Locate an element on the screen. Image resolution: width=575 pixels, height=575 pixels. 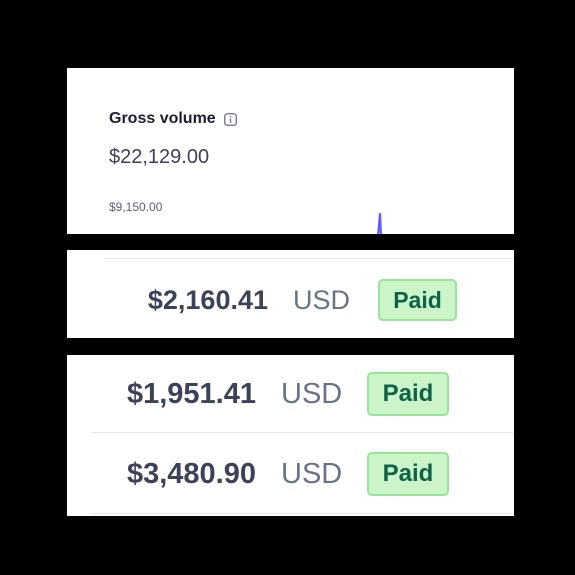
payment-row: $1,951.41 USD Paid is located at coordinates (282, 394).